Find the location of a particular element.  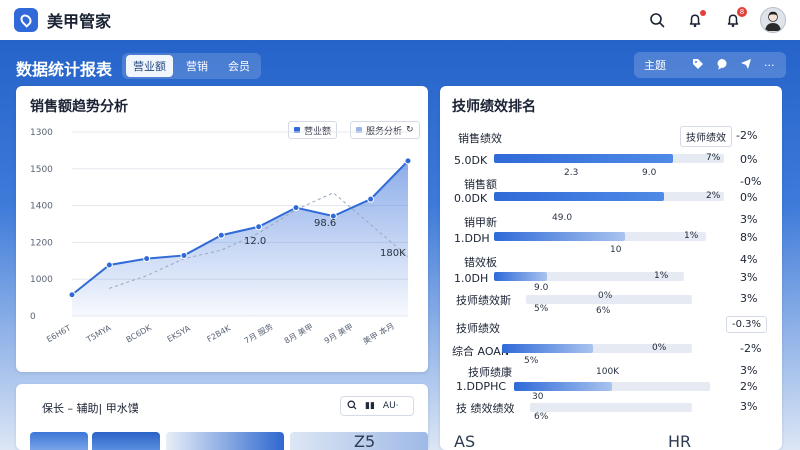

tab-members: 会员 is located at coordinates (239, 66).